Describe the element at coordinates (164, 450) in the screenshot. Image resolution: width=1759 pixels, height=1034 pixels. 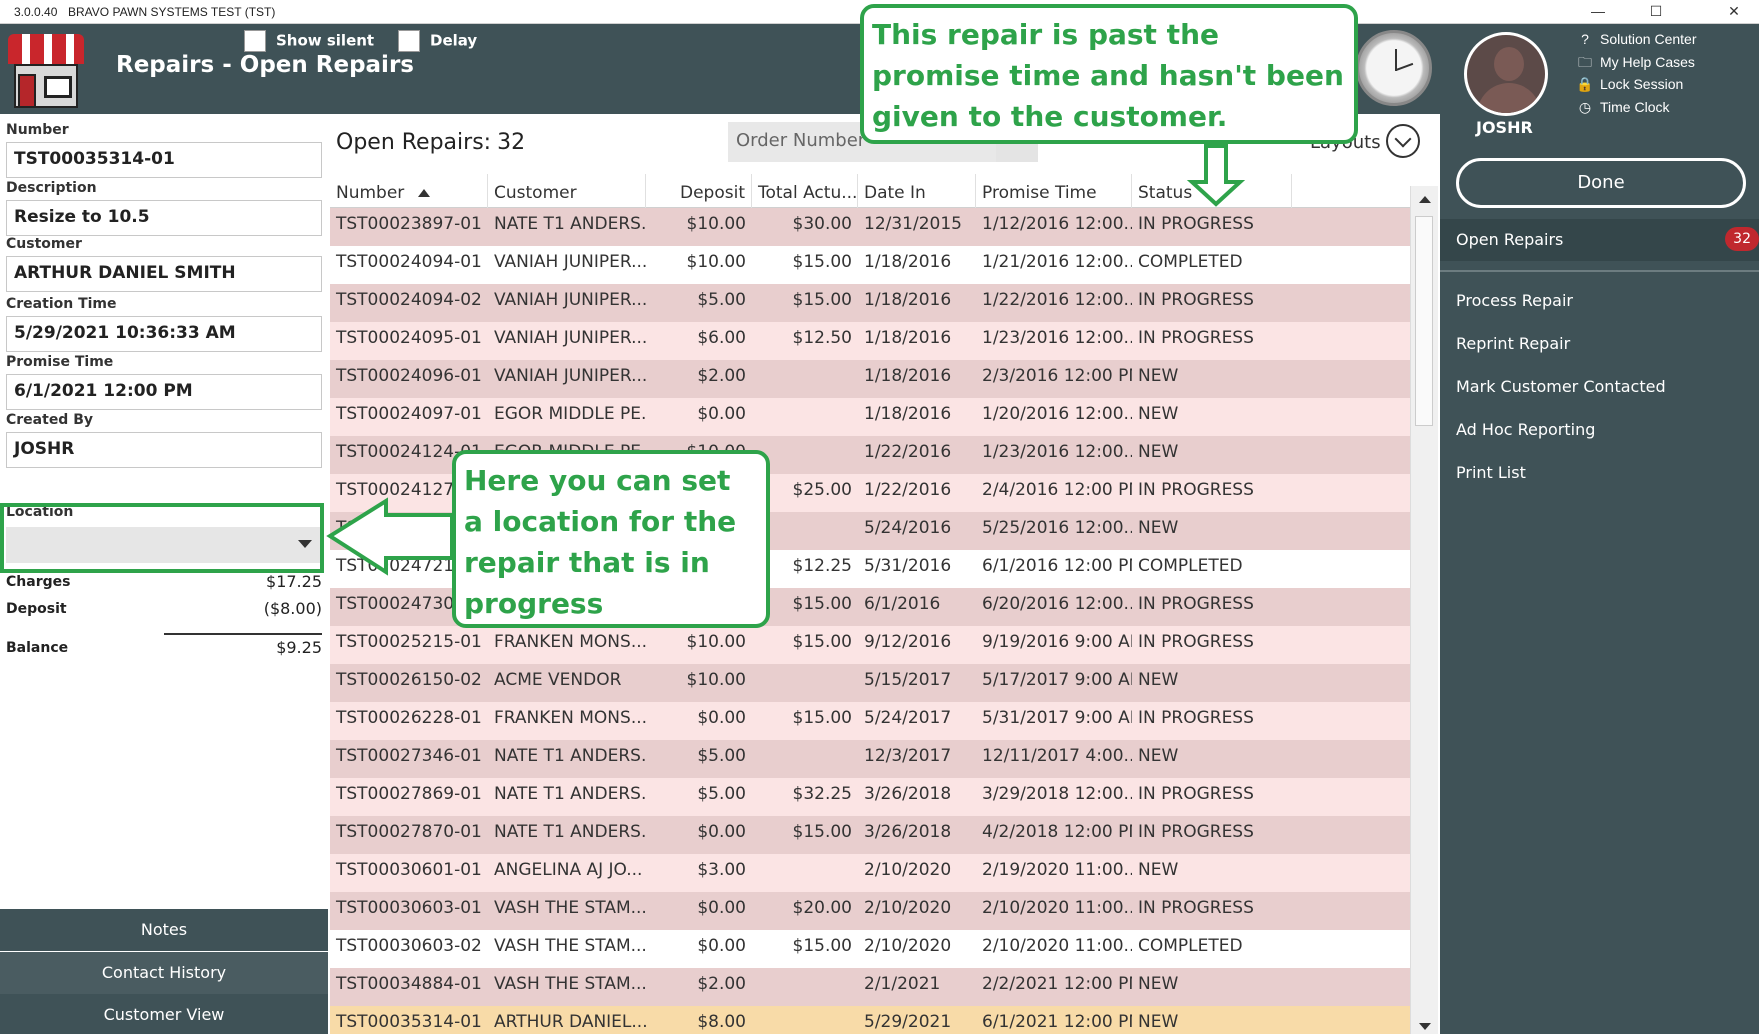
I see `created-by-field: JOSHR` at that location.